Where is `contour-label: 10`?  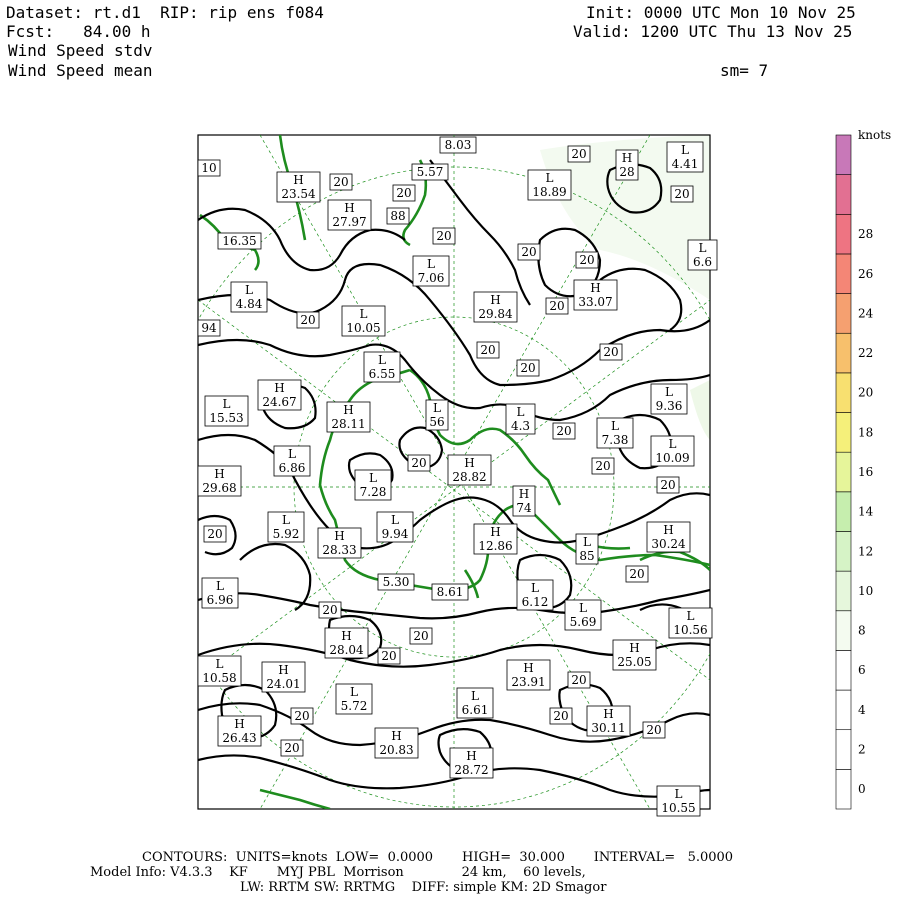
contour-label: 10 is located at coordinates (209, 168).